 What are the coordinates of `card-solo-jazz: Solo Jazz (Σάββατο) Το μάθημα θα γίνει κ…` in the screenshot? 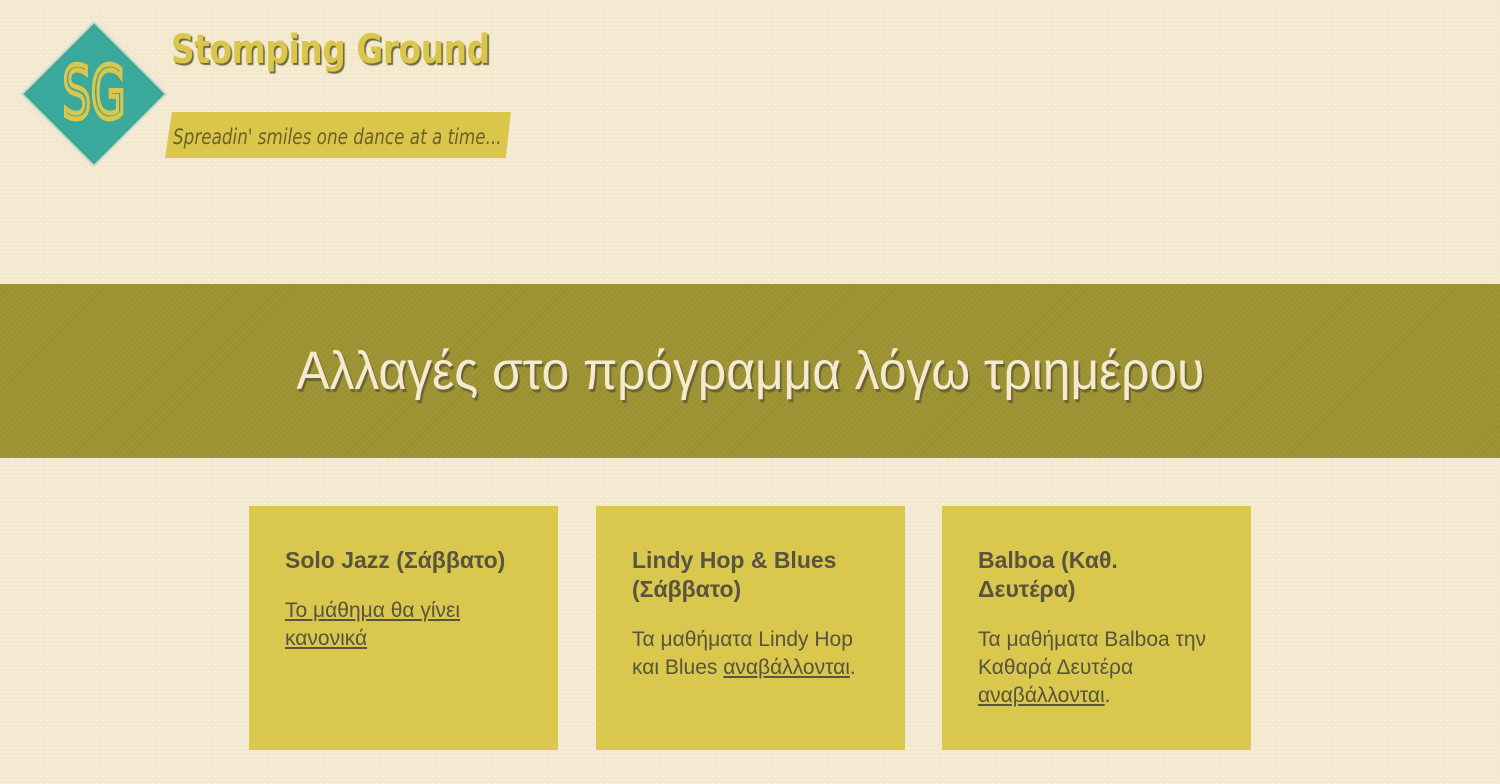 It's located at (403, 628).